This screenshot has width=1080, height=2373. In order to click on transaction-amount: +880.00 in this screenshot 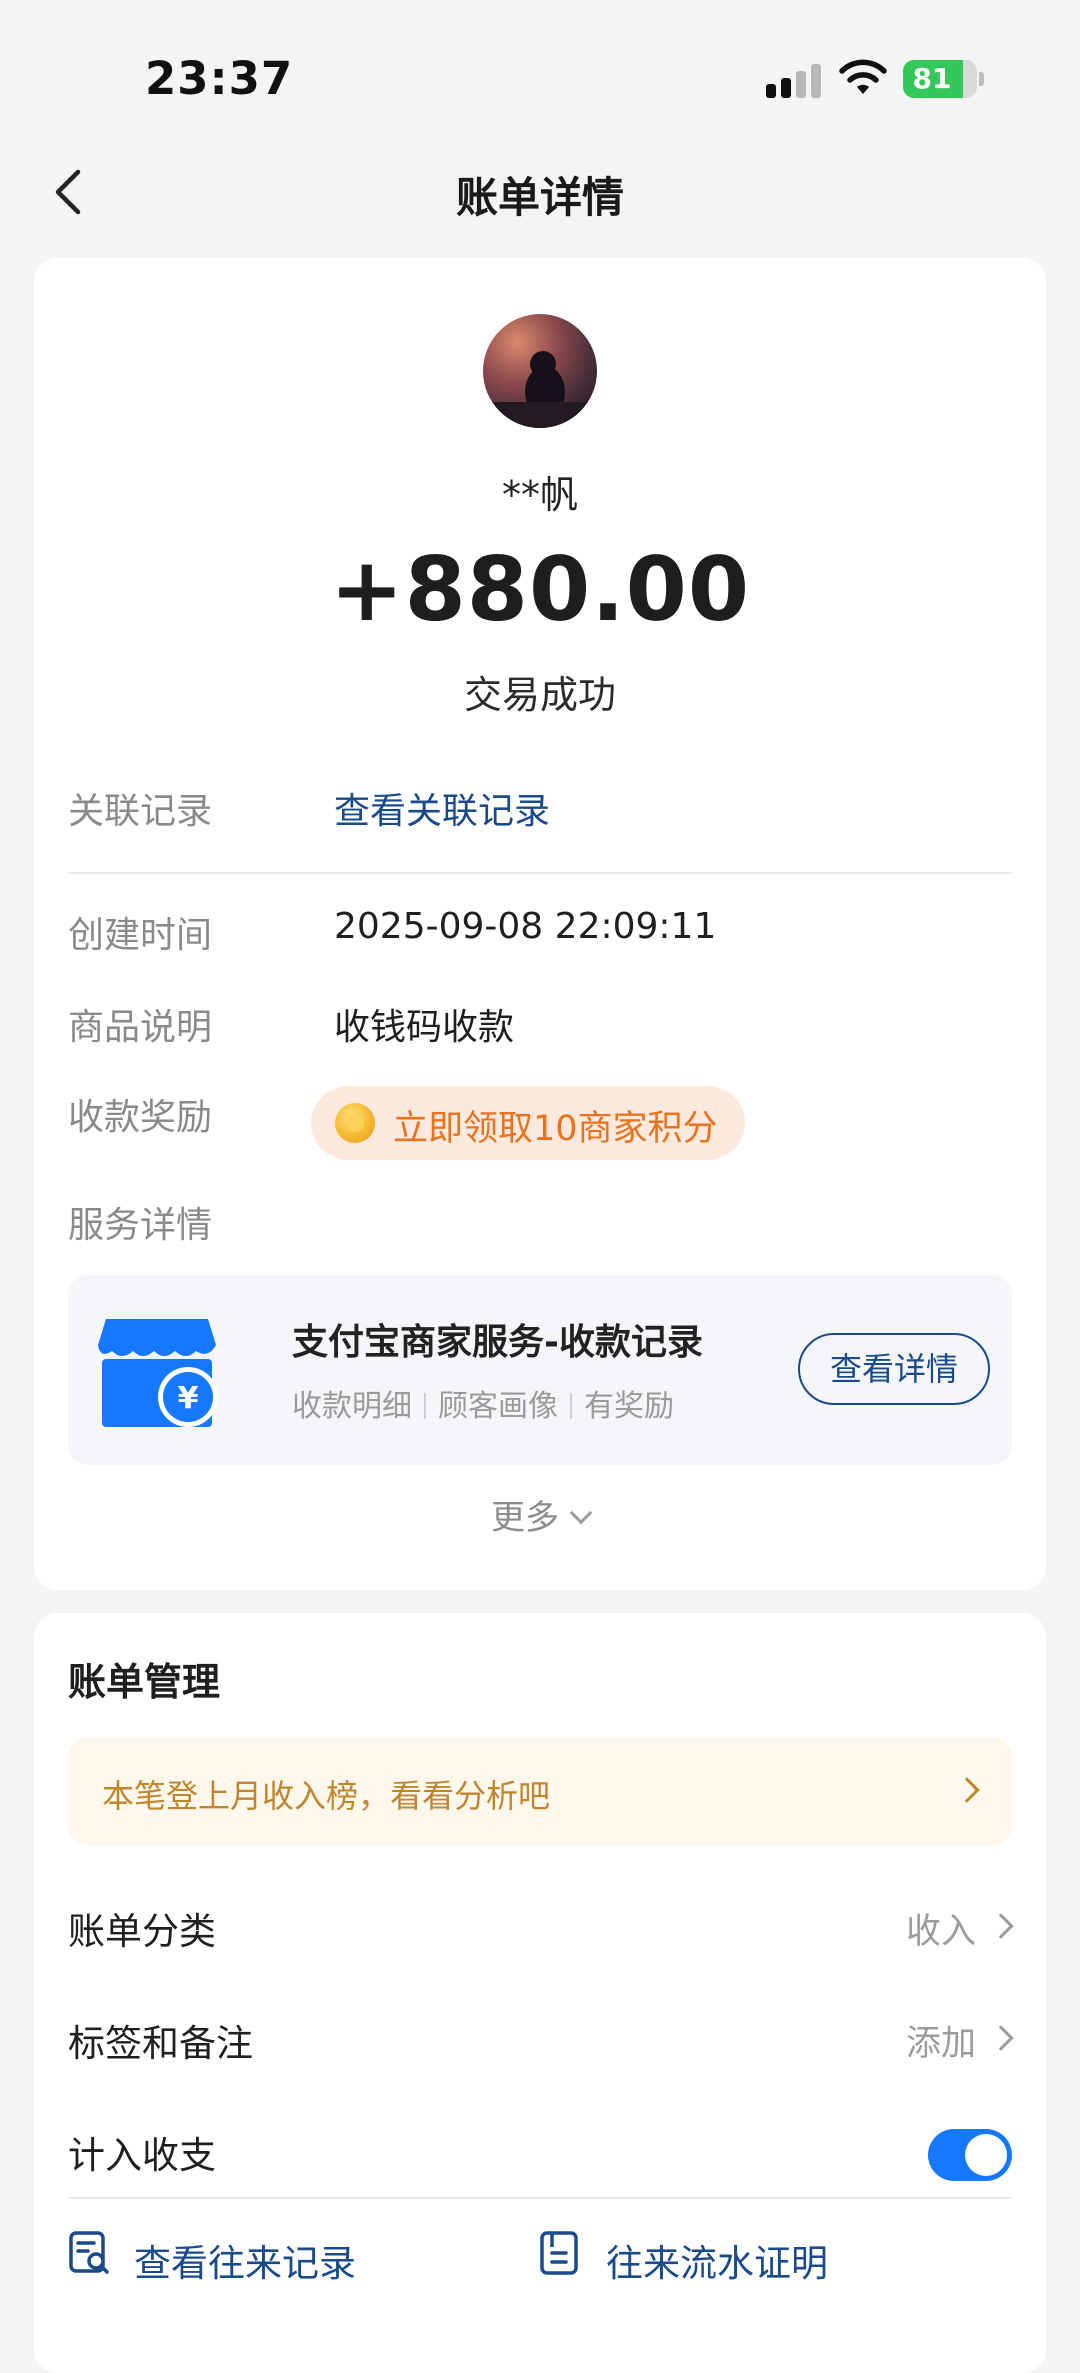, I will do `click(540, 589)`.